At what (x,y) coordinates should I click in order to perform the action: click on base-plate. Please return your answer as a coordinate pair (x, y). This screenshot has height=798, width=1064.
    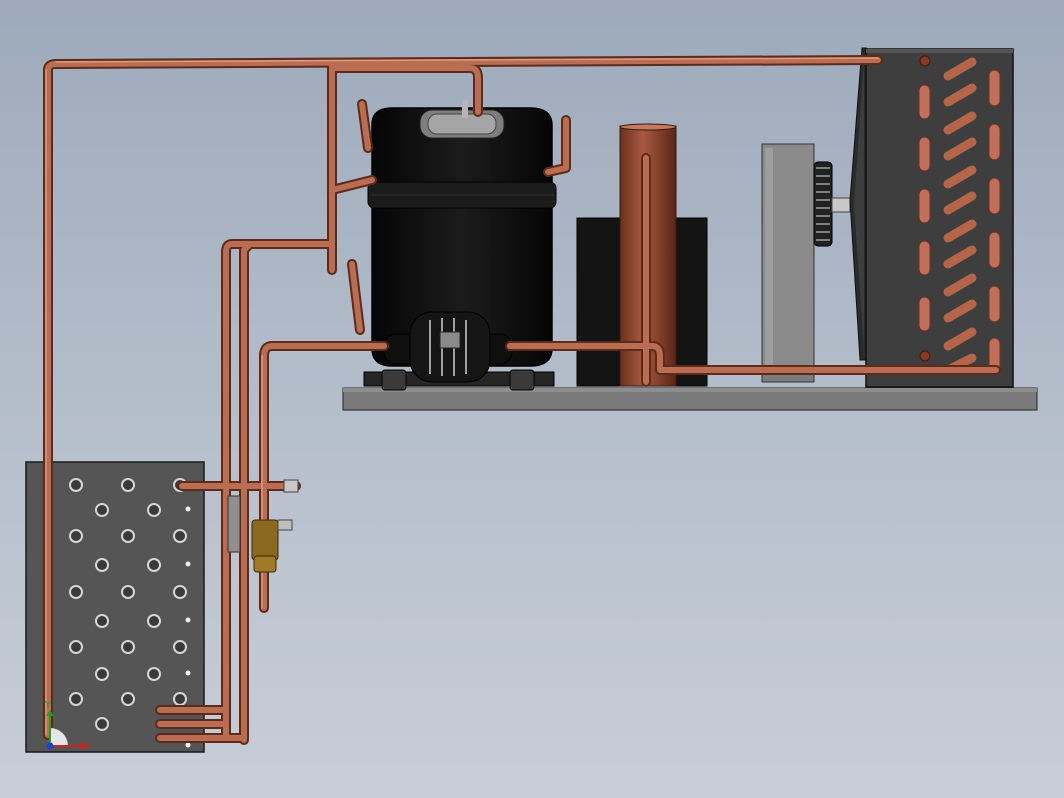
    Looking at the image, I should click on (690, 399).